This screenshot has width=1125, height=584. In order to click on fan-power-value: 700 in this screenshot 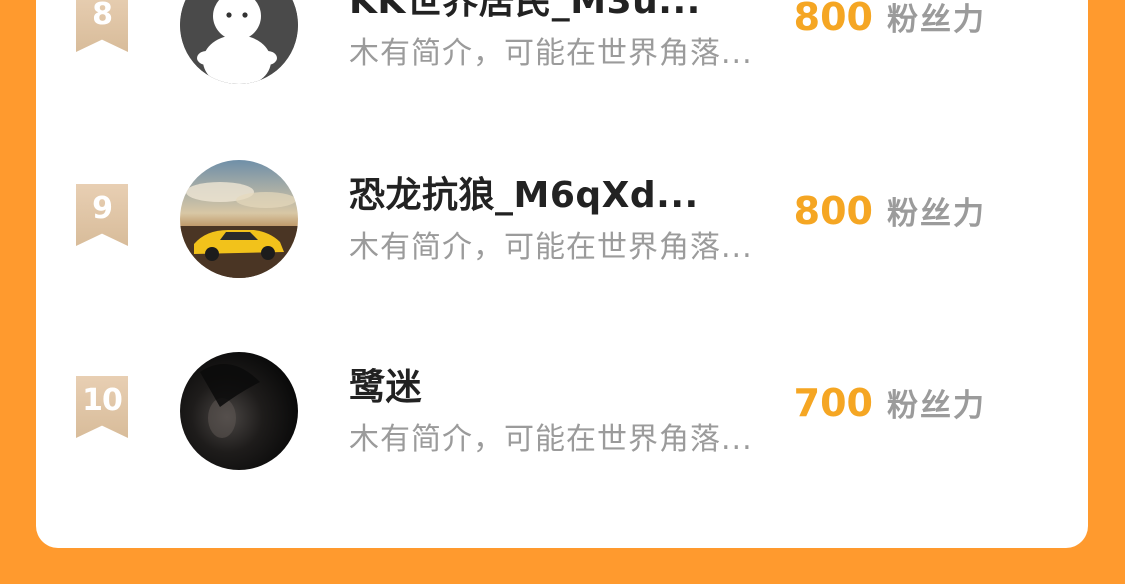, I will do `click(833, 403)`.